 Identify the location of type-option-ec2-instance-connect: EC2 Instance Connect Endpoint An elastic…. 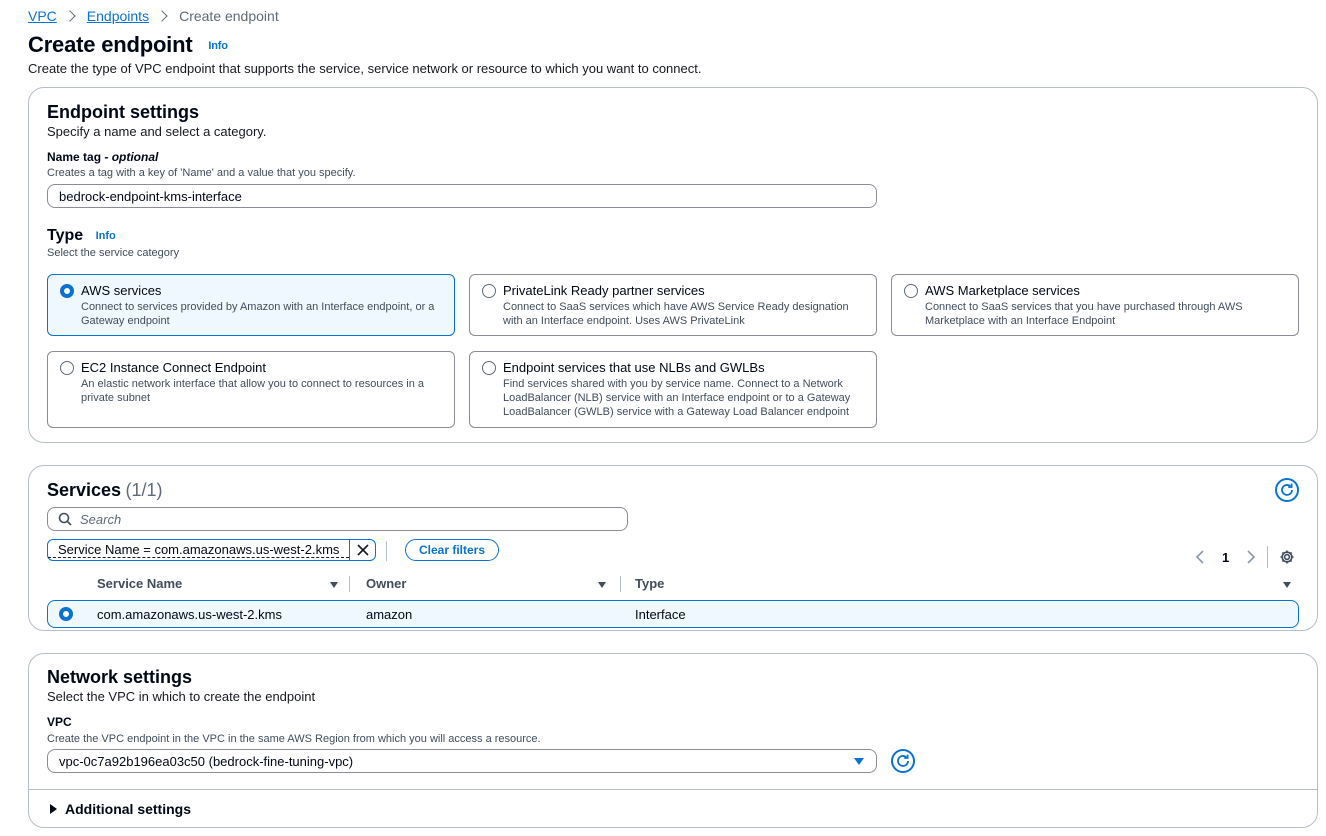
(251, 389).